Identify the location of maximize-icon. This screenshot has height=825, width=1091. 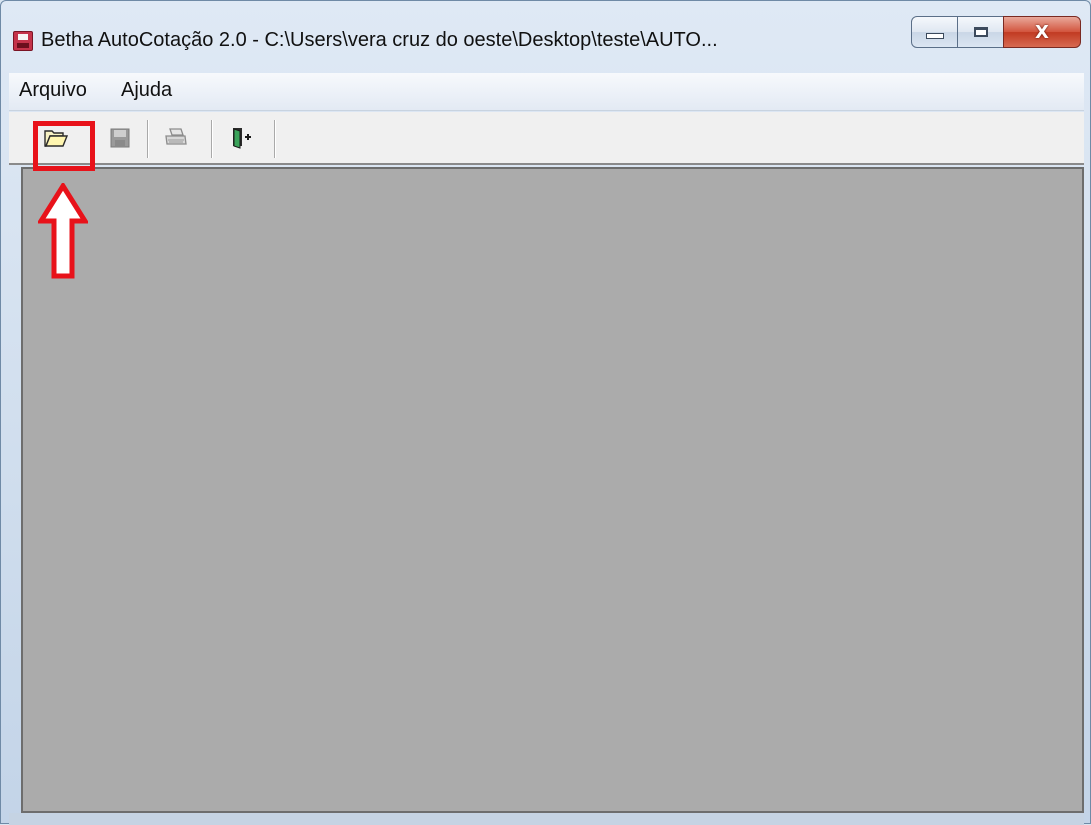
(980, 32).